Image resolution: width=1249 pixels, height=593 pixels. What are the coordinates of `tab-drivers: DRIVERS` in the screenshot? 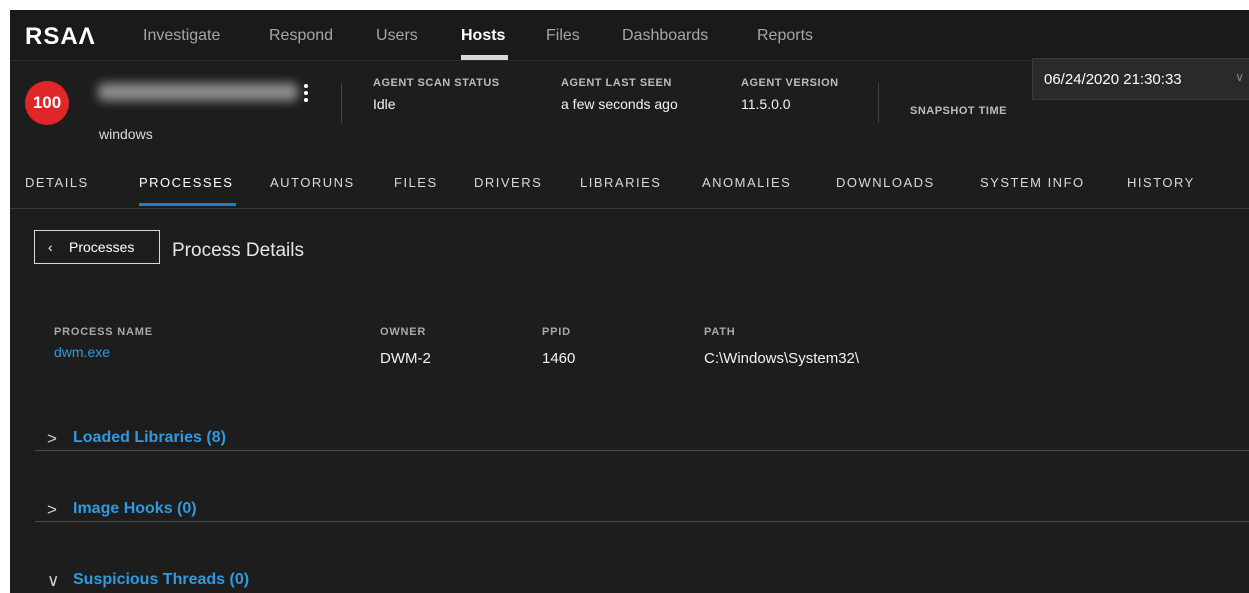 It's located at (508, 182).